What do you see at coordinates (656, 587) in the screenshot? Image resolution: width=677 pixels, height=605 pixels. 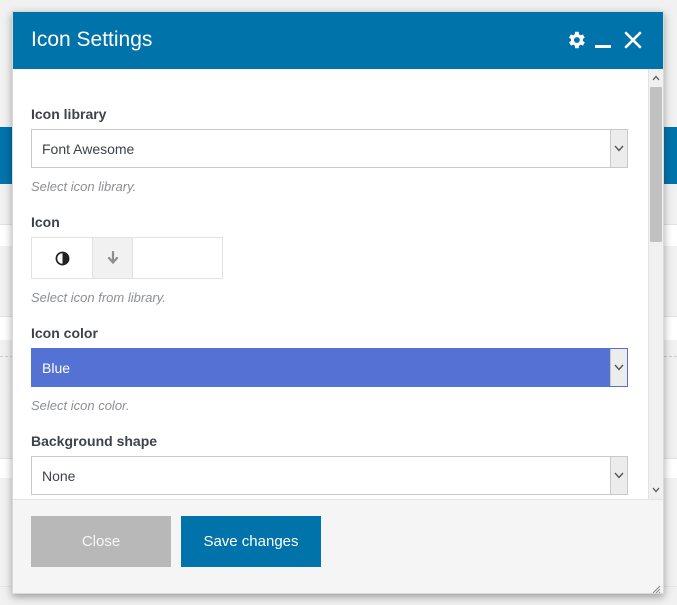 I see `resize-grip-icon` at bounding box center [656, 587].